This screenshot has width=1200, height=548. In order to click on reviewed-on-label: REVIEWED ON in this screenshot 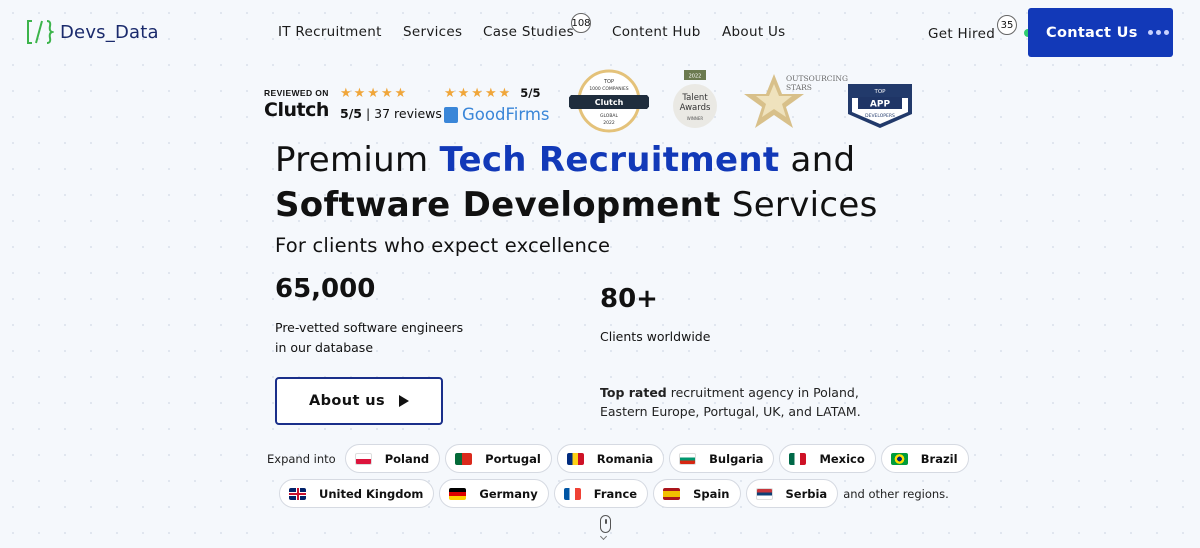, I will do `click(296, 93)`.